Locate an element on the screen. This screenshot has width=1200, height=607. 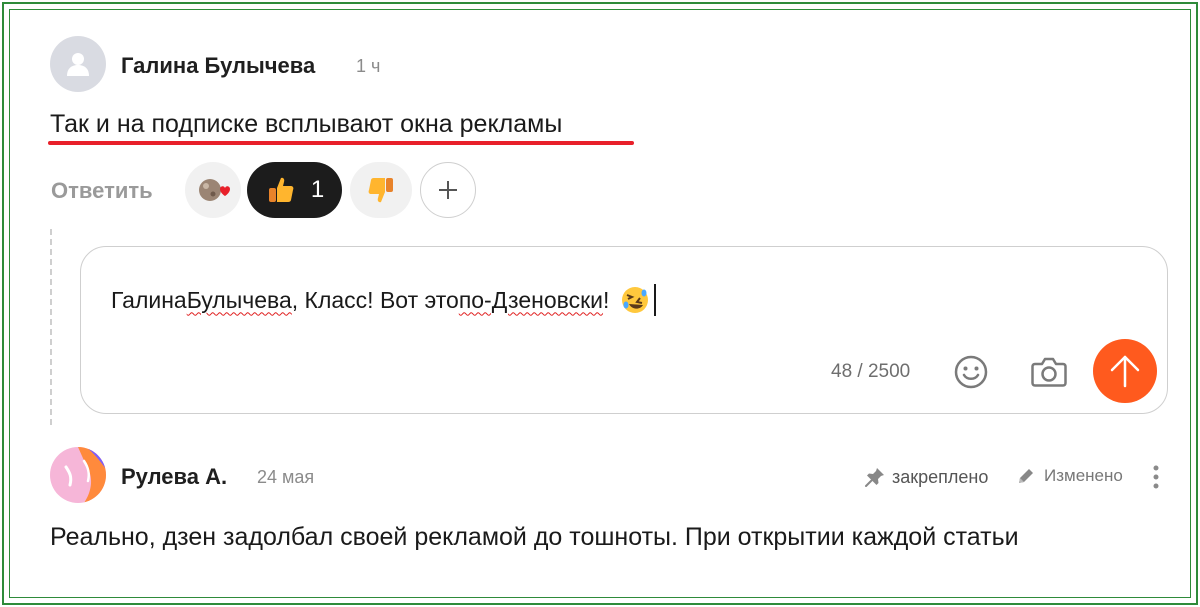
kebab-menu-icon is located at coordinates (1156, 477).